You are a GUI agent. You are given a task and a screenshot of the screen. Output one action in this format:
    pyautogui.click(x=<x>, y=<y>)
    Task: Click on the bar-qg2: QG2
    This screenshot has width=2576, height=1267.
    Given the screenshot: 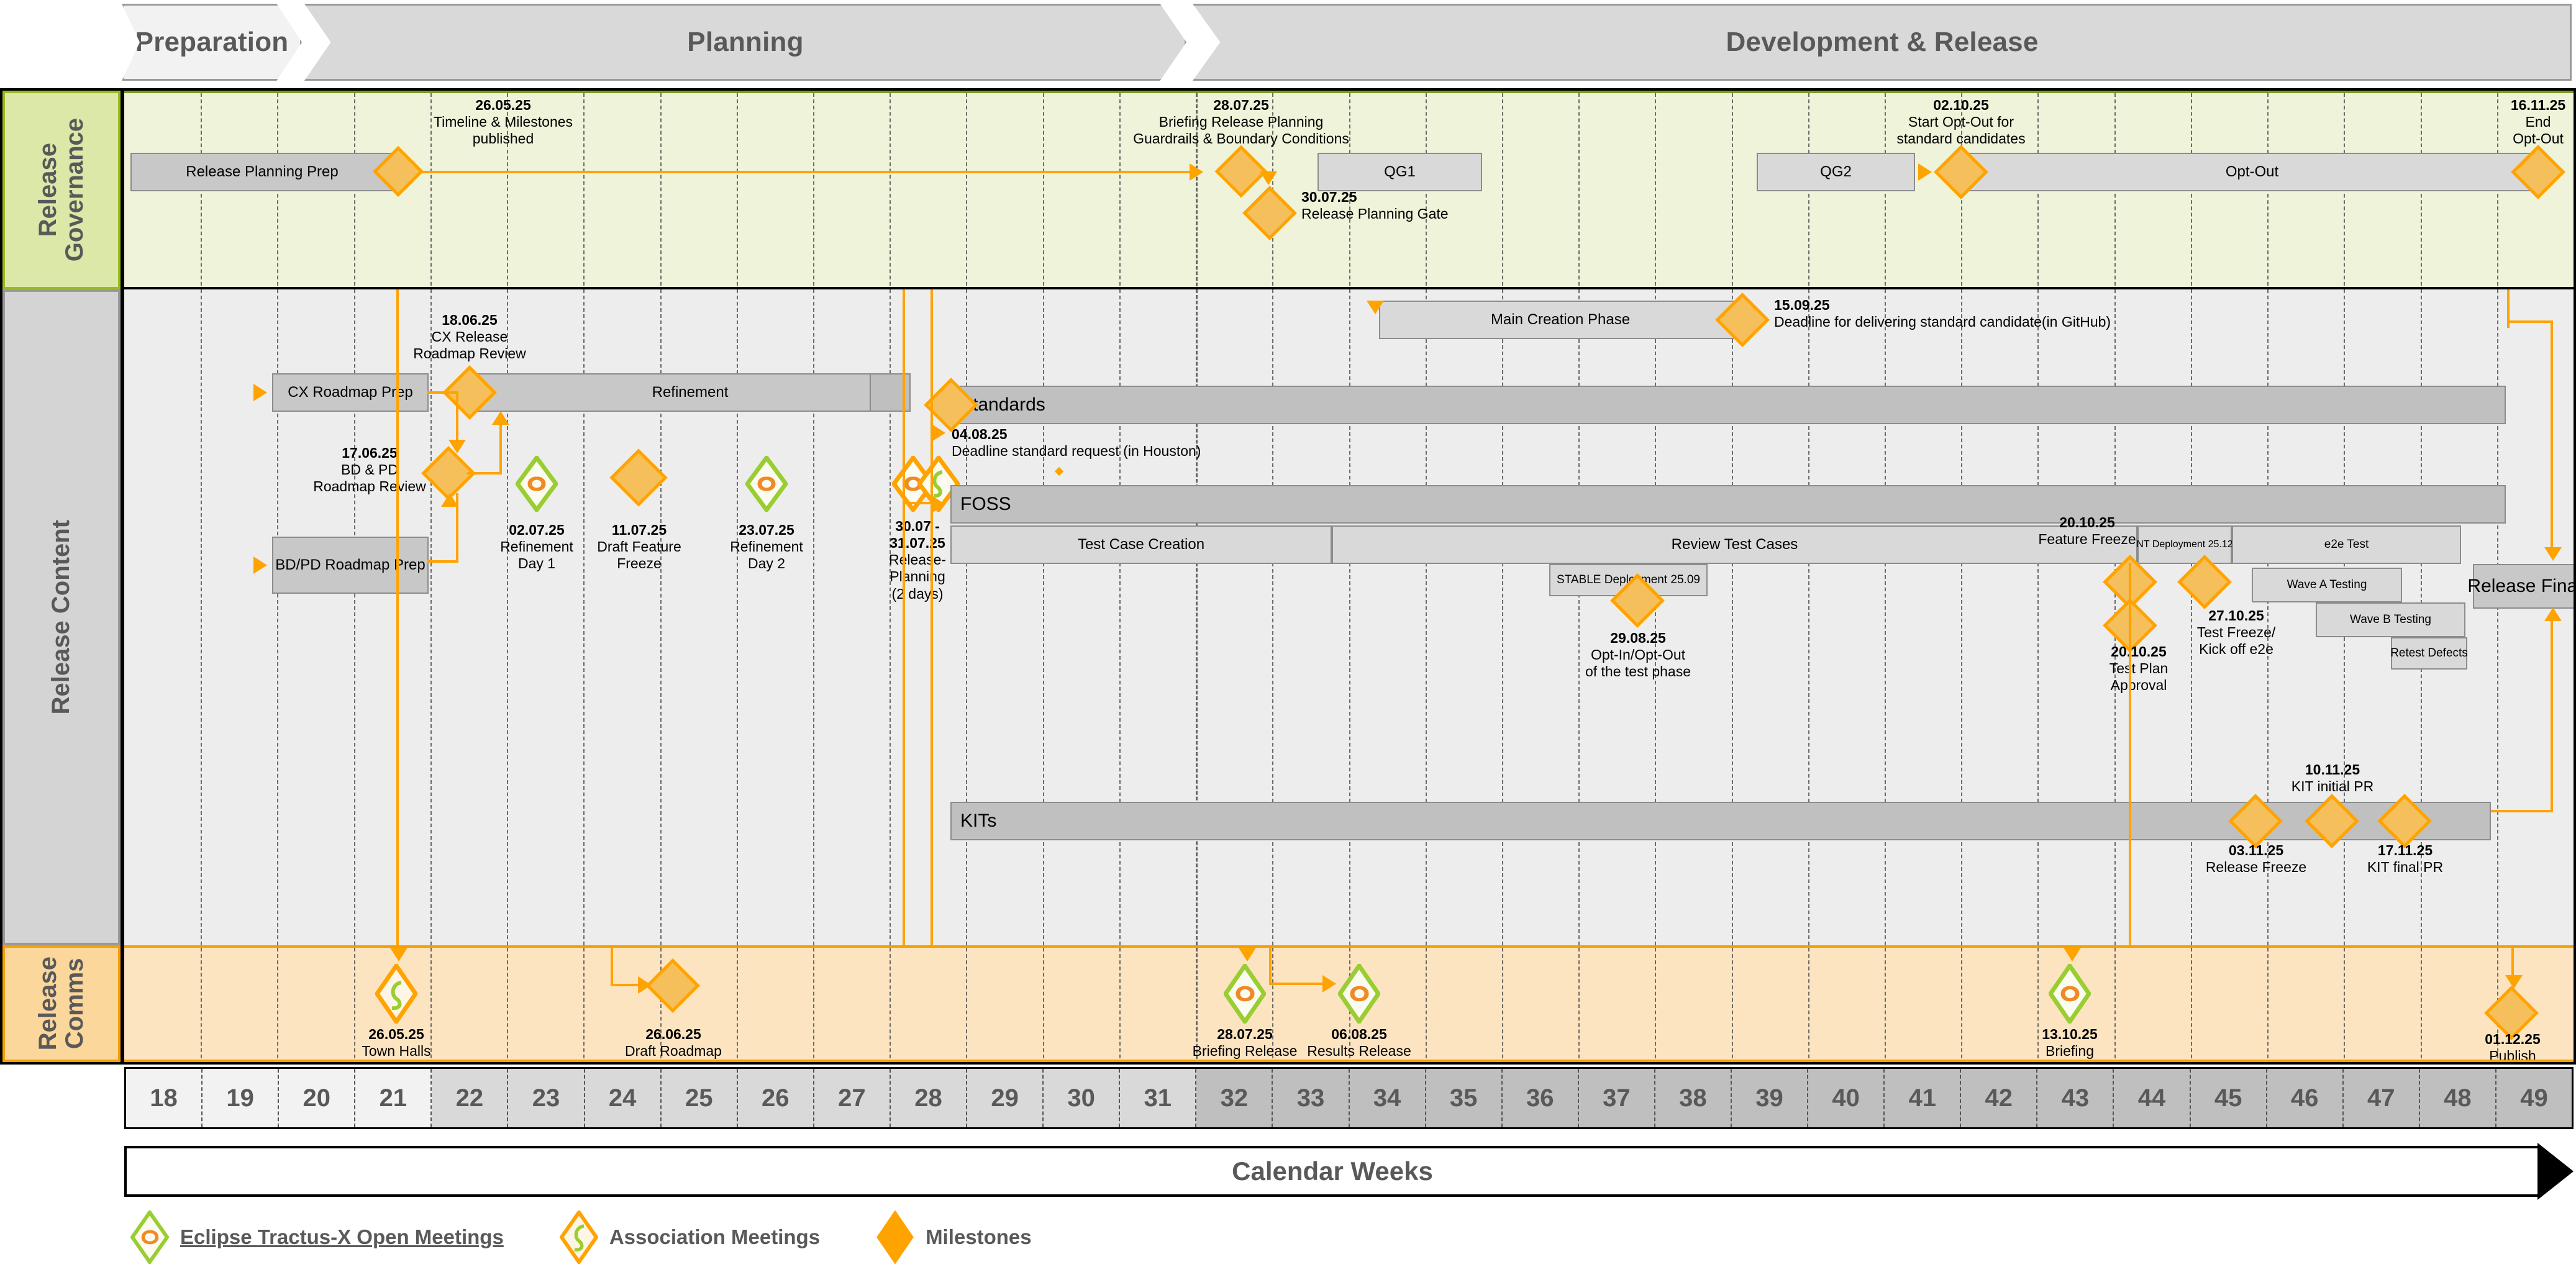 What is the action you would take?
    pyautogui.click(x=1836, y=172)
    